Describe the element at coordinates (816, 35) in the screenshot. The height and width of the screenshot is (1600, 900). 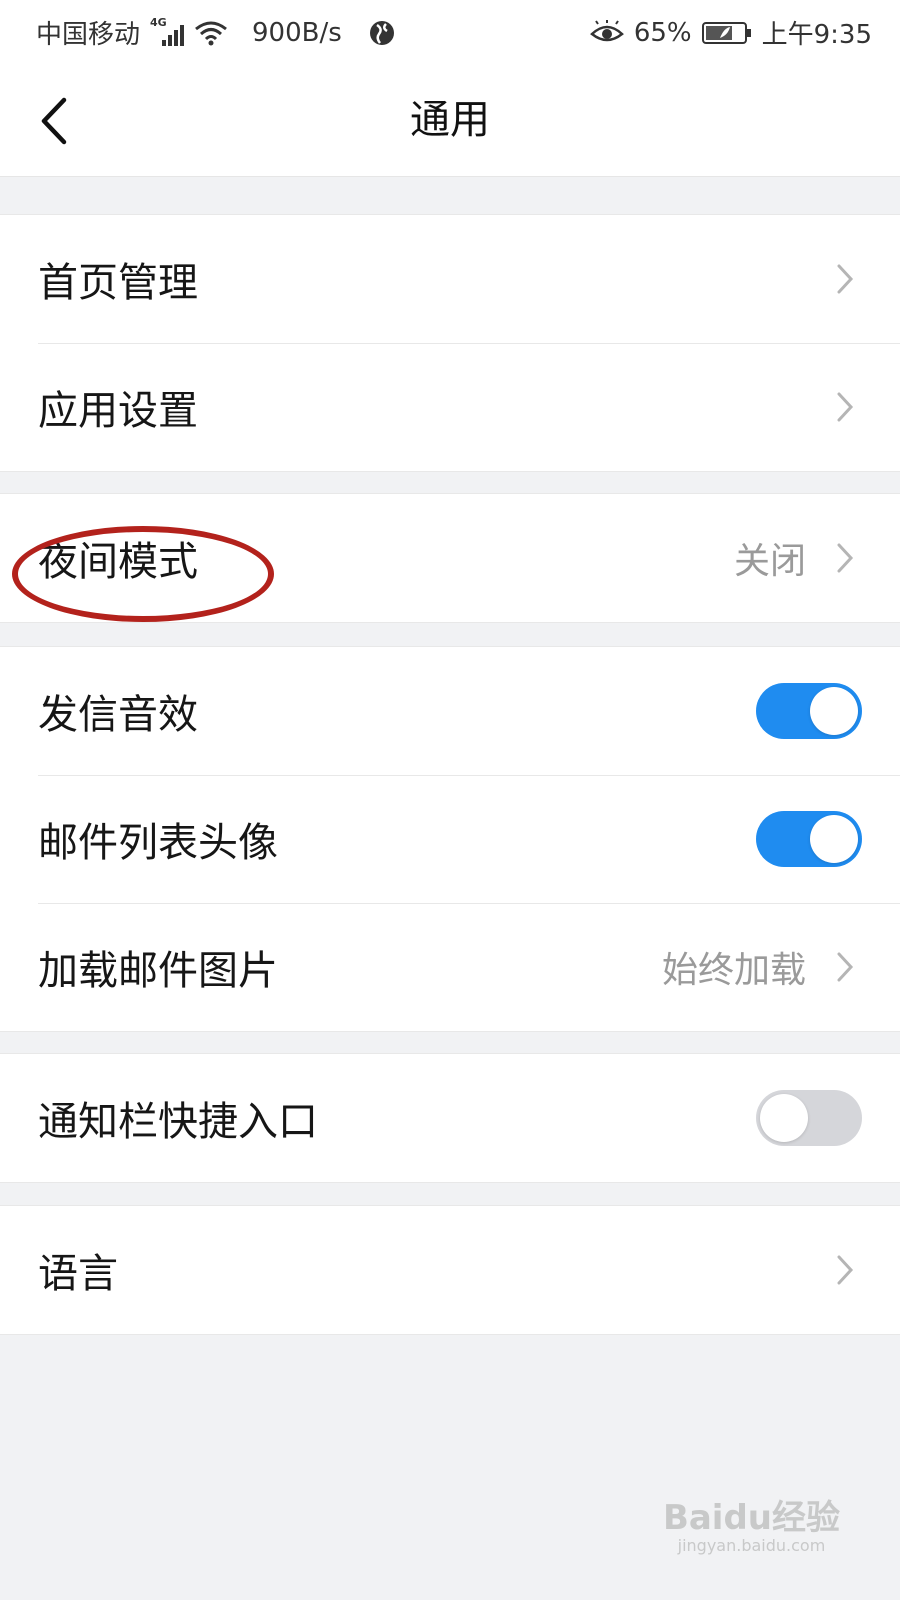
I see `clock-time: 上午9:35` at that location.